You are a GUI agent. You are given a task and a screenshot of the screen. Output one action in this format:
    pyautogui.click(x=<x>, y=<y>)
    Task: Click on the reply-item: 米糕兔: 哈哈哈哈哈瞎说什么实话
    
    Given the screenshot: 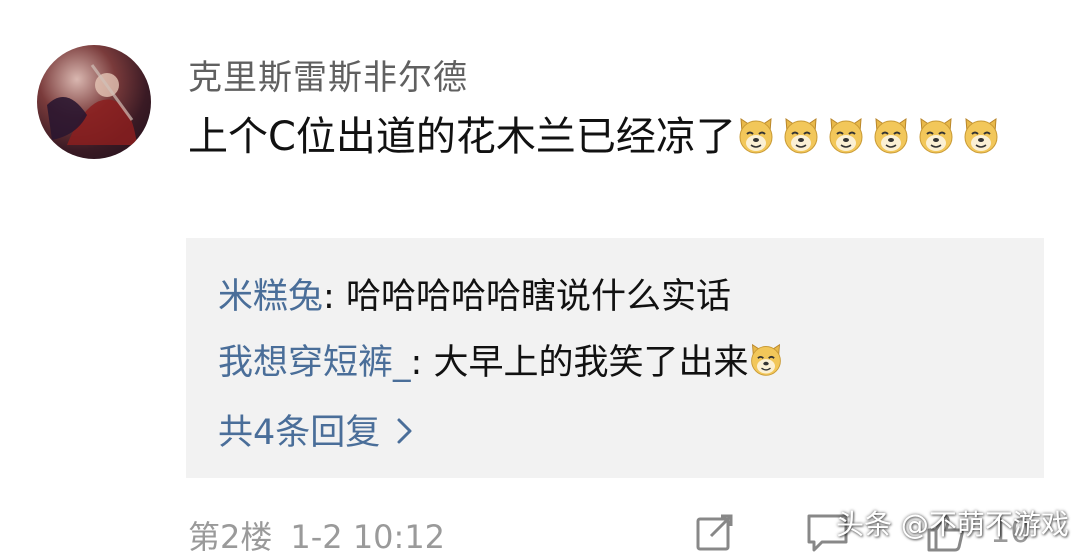 What is the action you would take?
    pyautogui.click(x=474, y=293)
    